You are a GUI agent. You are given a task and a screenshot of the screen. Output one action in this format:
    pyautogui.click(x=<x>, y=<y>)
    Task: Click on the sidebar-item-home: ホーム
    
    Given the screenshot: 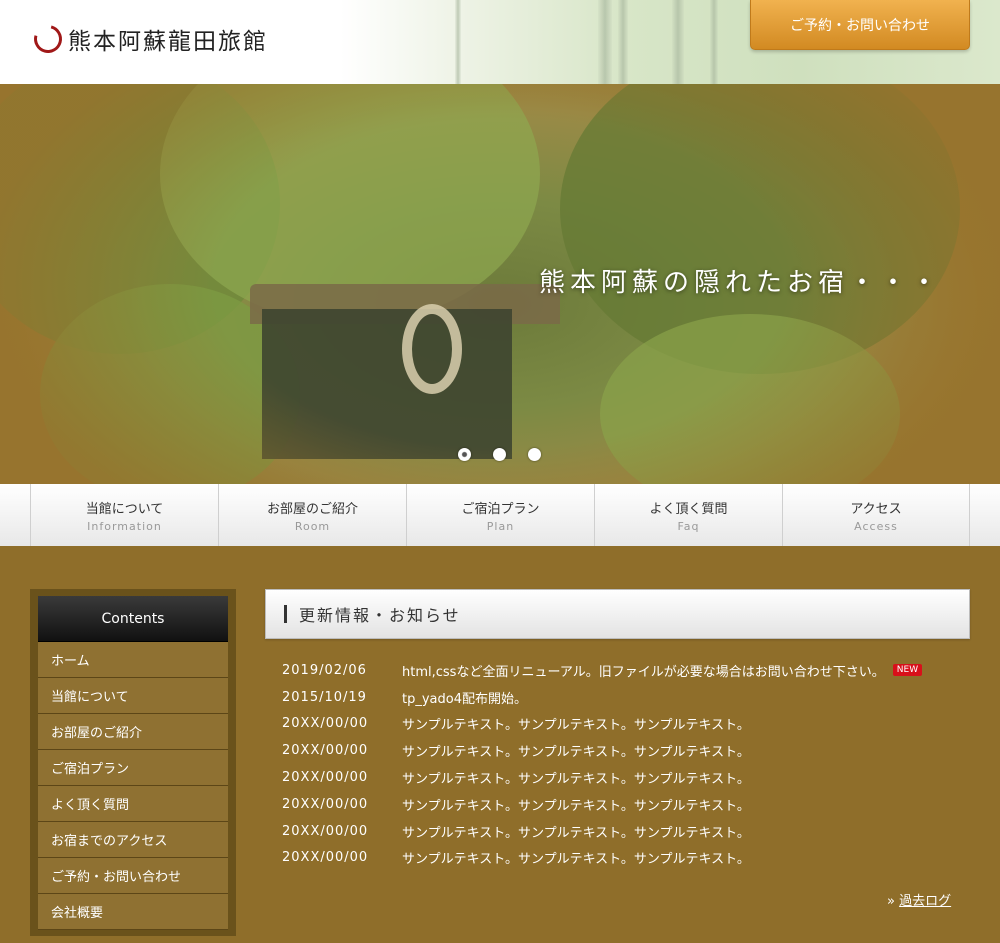 What is the action you would take?
    pyautogui.click(x=133, y=660)
    